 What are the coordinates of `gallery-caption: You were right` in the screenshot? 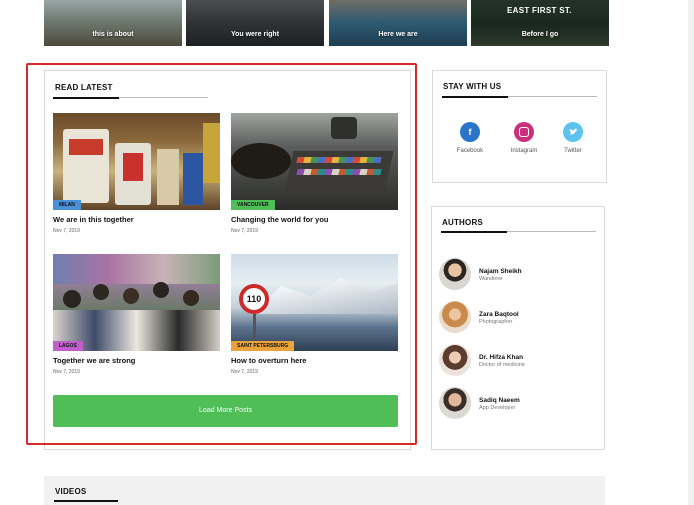 It's located at (255, 34).